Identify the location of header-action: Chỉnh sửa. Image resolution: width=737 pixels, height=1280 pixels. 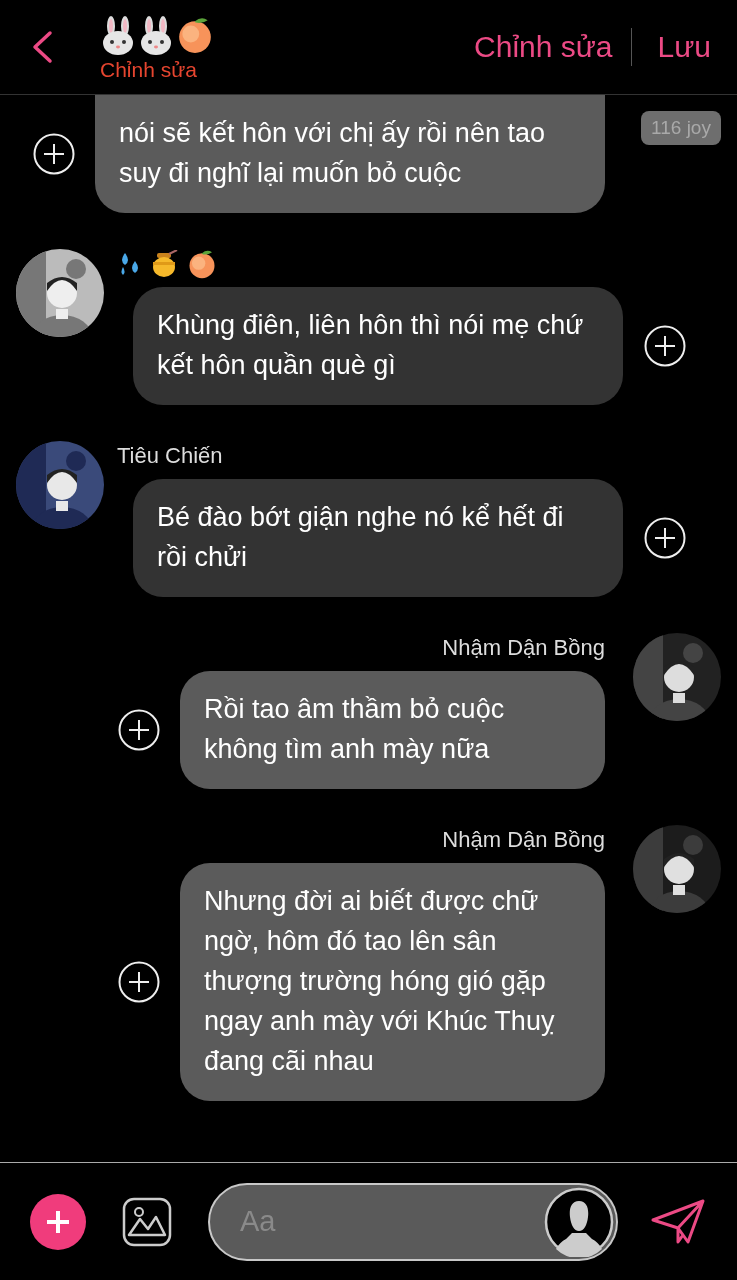
(543, 47).